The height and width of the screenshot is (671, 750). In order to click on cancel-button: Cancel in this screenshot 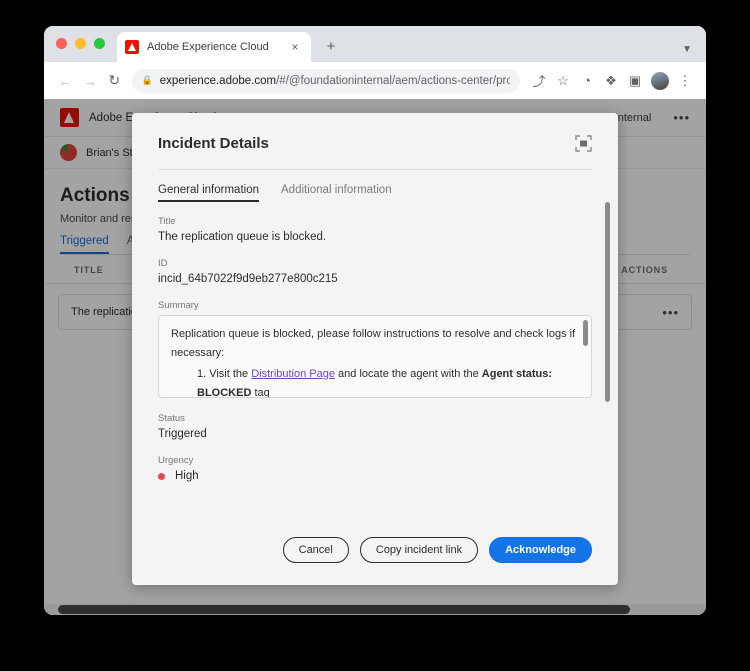, I will do `click(315, 550)`.